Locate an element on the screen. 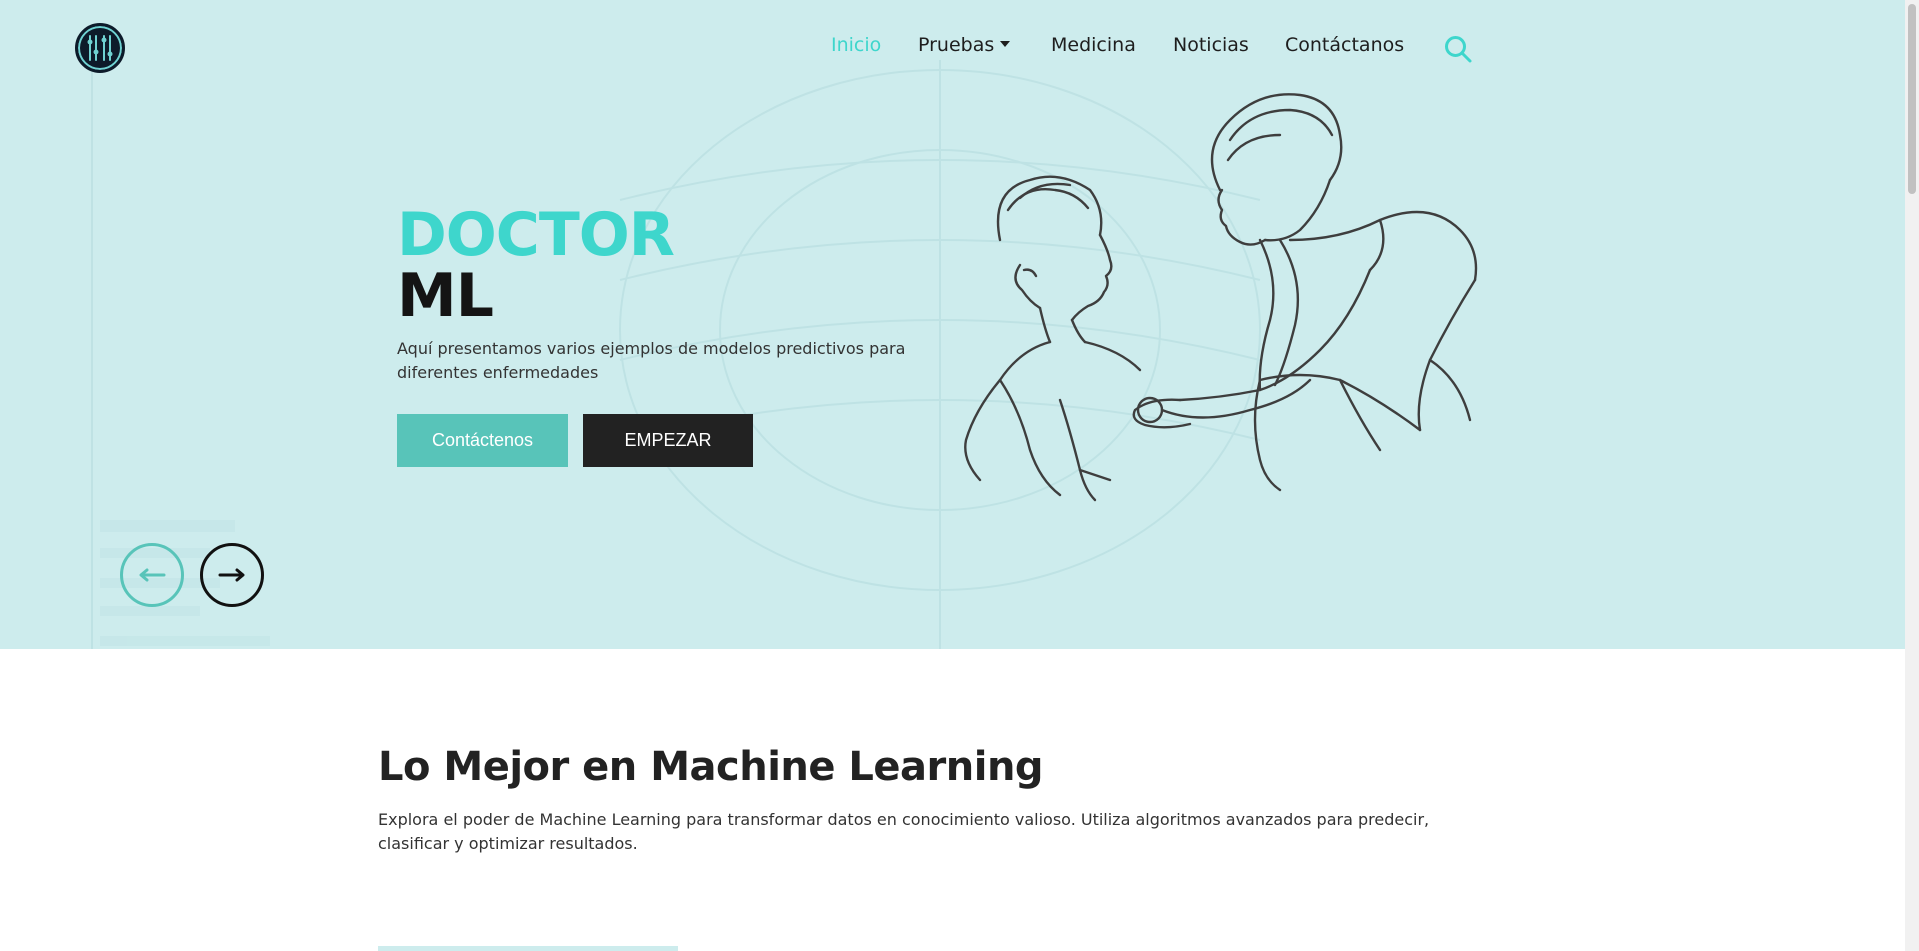  search-icon is located at coordinates (1458, 49).